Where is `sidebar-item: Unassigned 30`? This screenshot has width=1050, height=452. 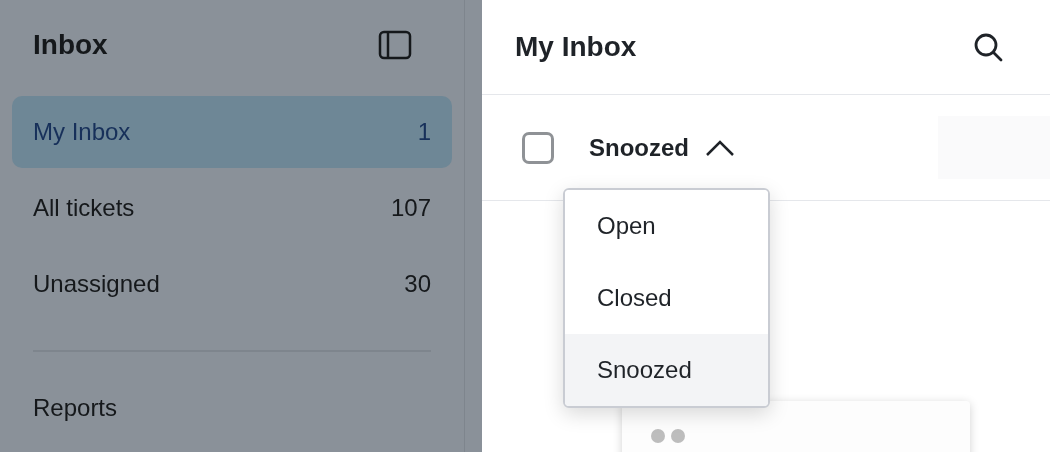
sidebar-item: Unassigned 30 is located at coordinates (232, 284).